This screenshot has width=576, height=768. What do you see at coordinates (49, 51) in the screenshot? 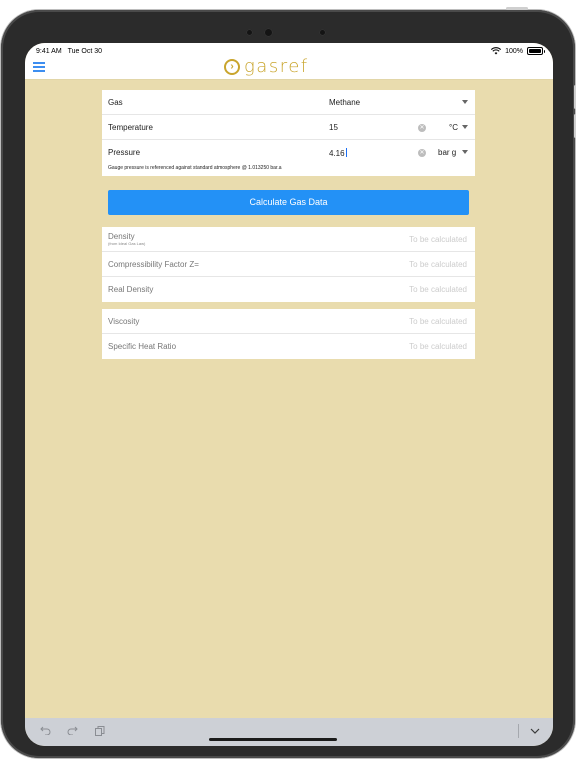
I see `status-time: 9:41 AM` at bounding box center [49, 51].